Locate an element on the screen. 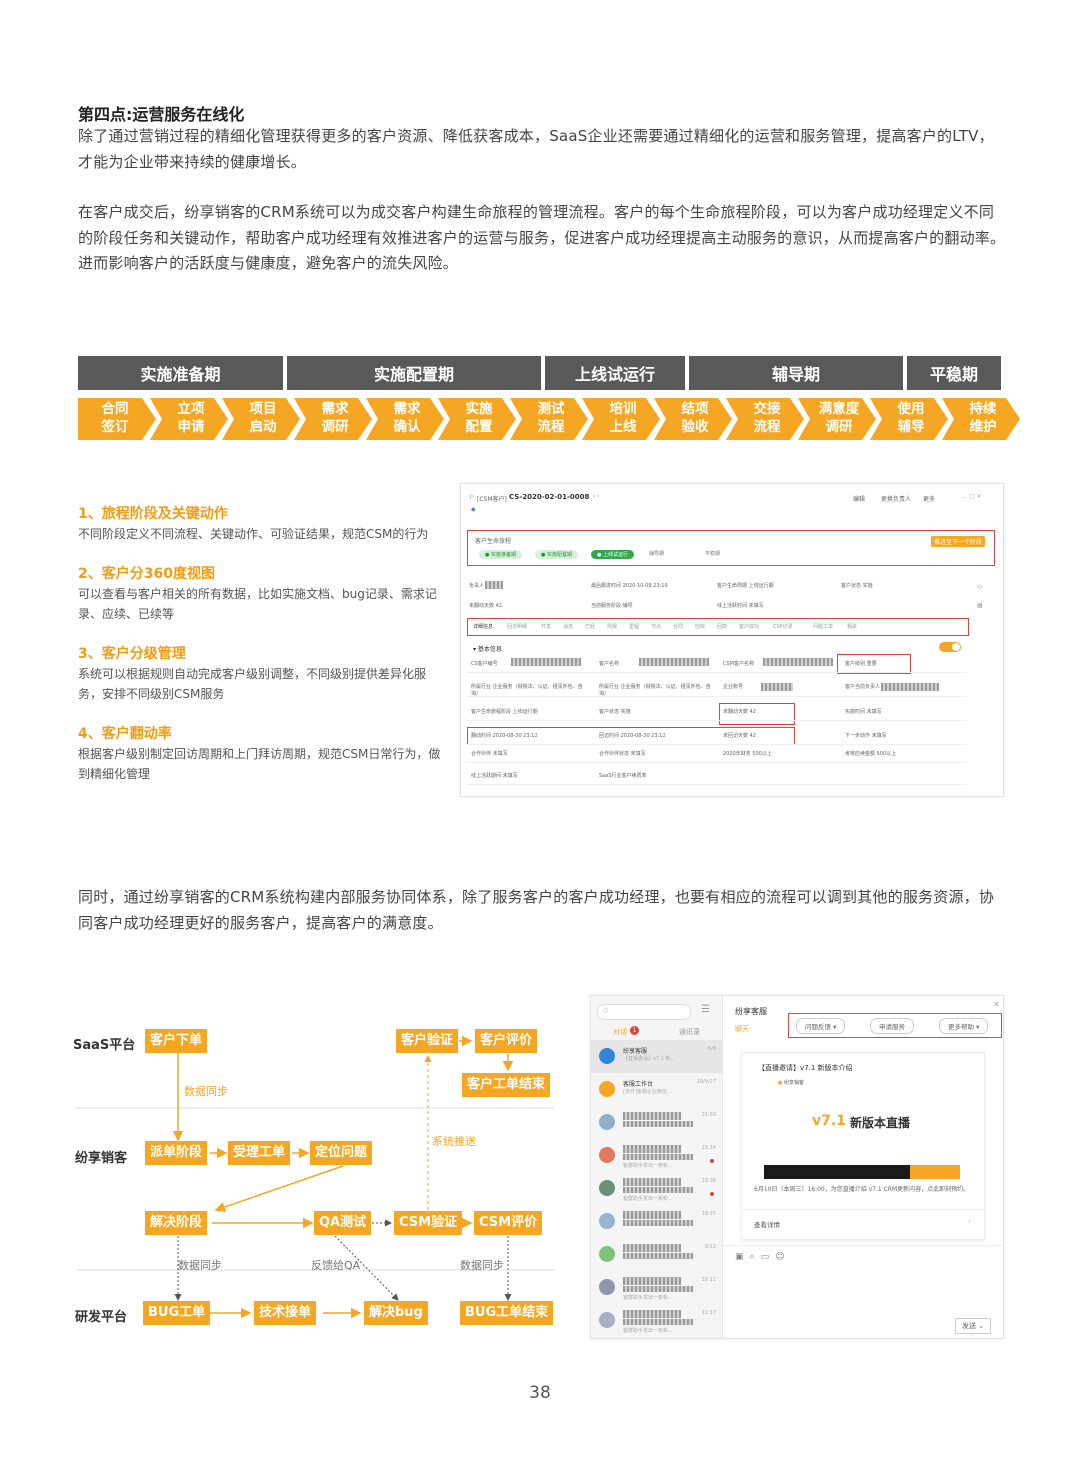  chat-list-item: 18:25 is located at coordinates (656, 1221).